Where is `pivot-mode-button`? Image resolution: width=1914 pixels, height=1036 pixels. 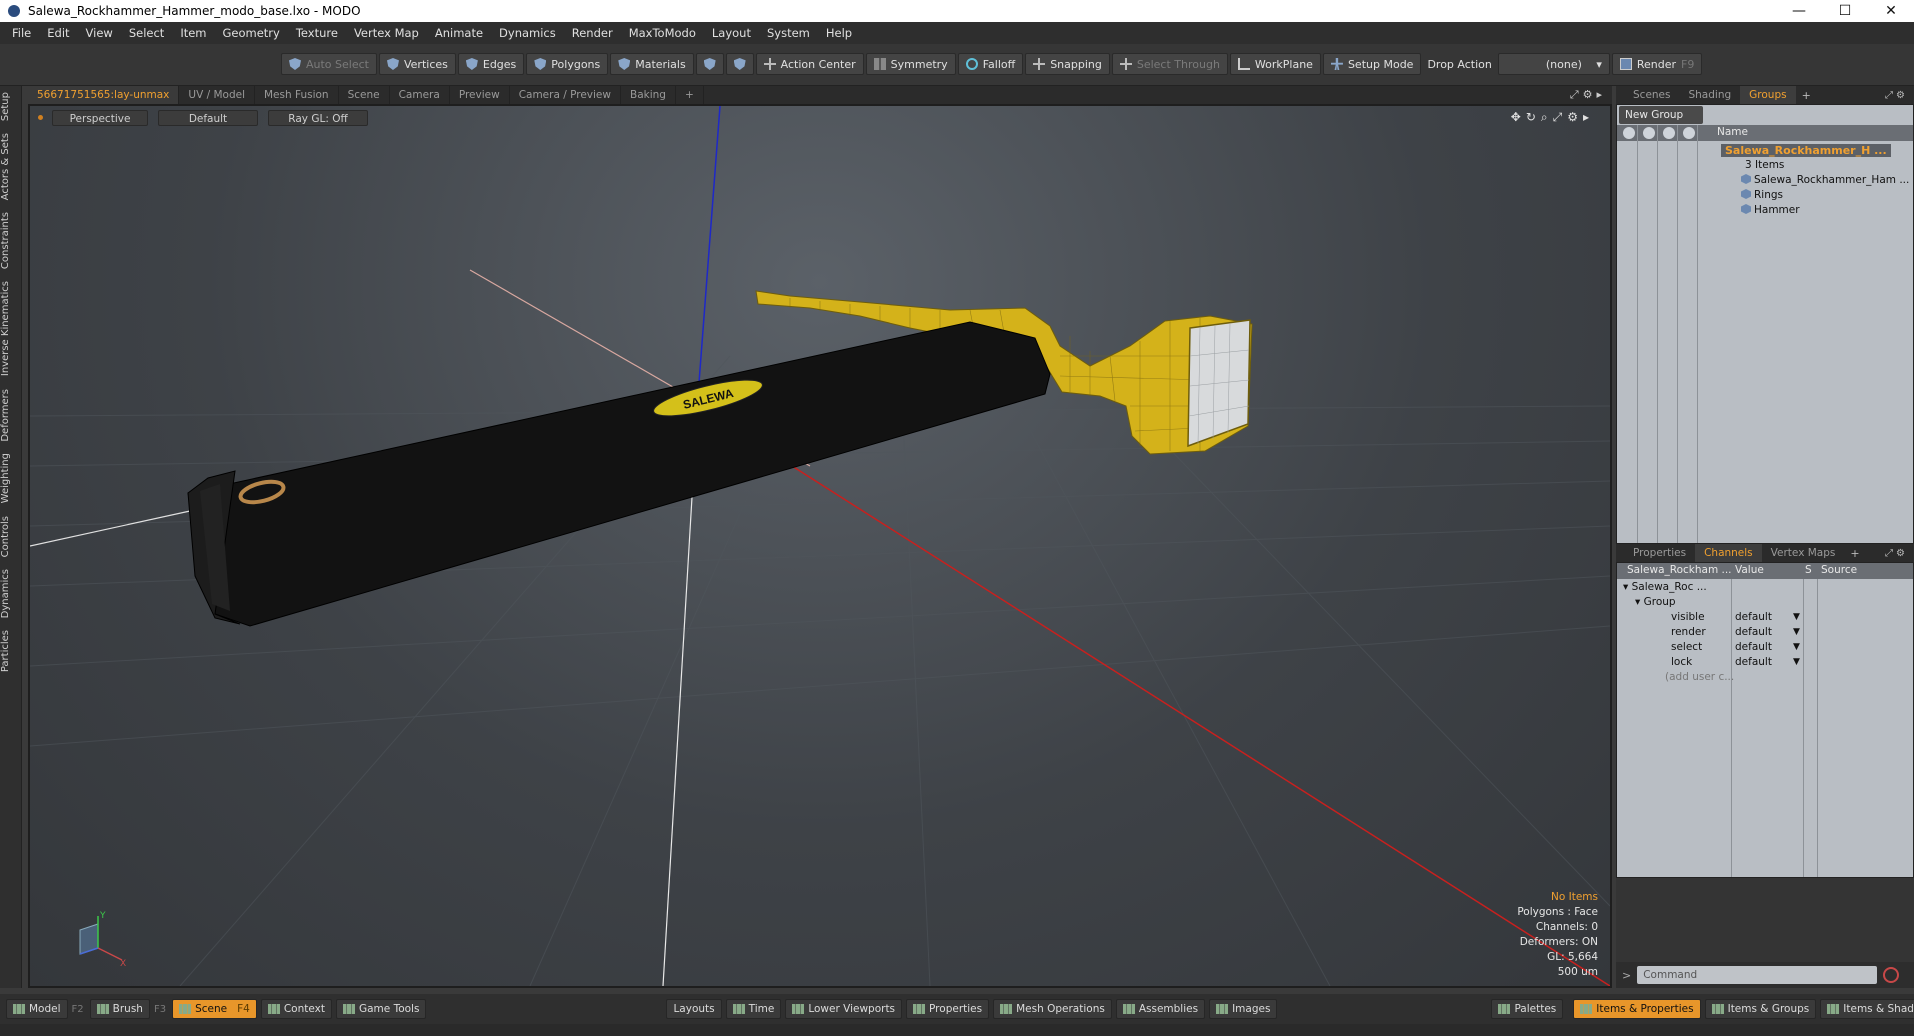
pivot-mode-button is located at coordinates (739, 64).